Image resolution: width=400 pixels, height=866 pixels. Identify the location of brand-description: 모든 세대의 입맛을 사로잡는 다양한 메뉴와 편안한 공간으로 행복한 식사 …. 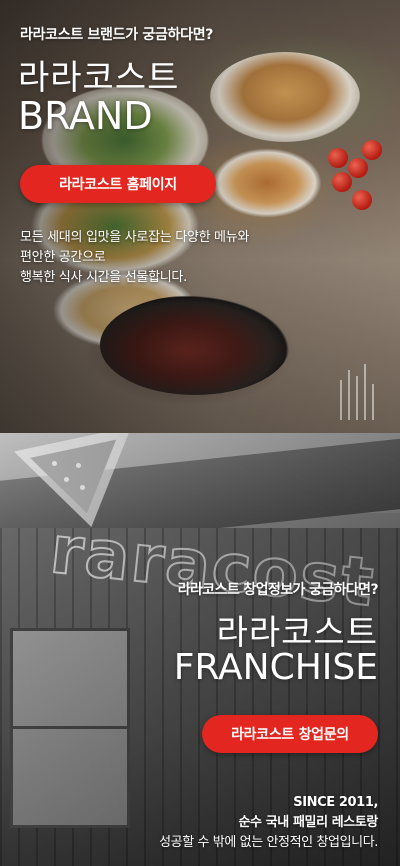
(134, 258).